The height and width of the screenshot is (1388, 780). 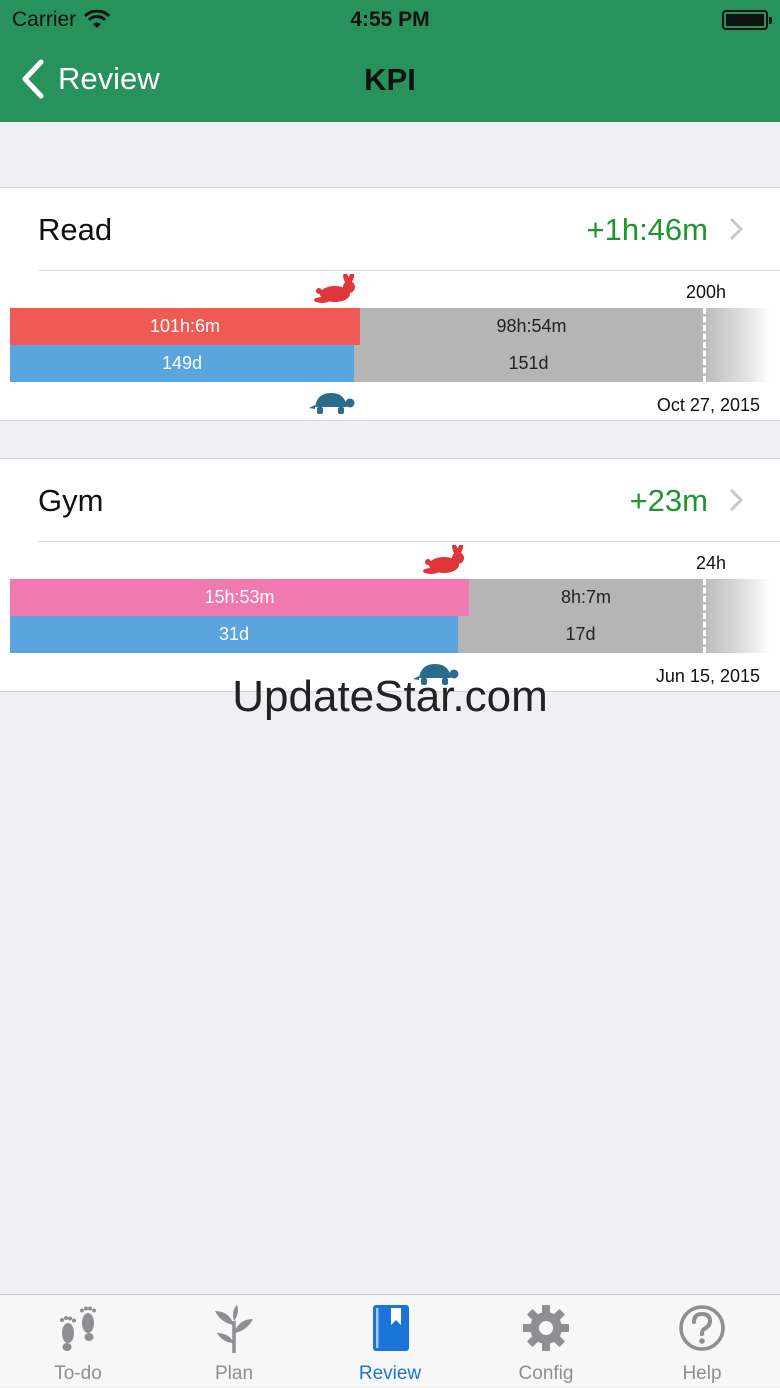 I want to click on days-done-label: 149d, so click(x=182, y=363).